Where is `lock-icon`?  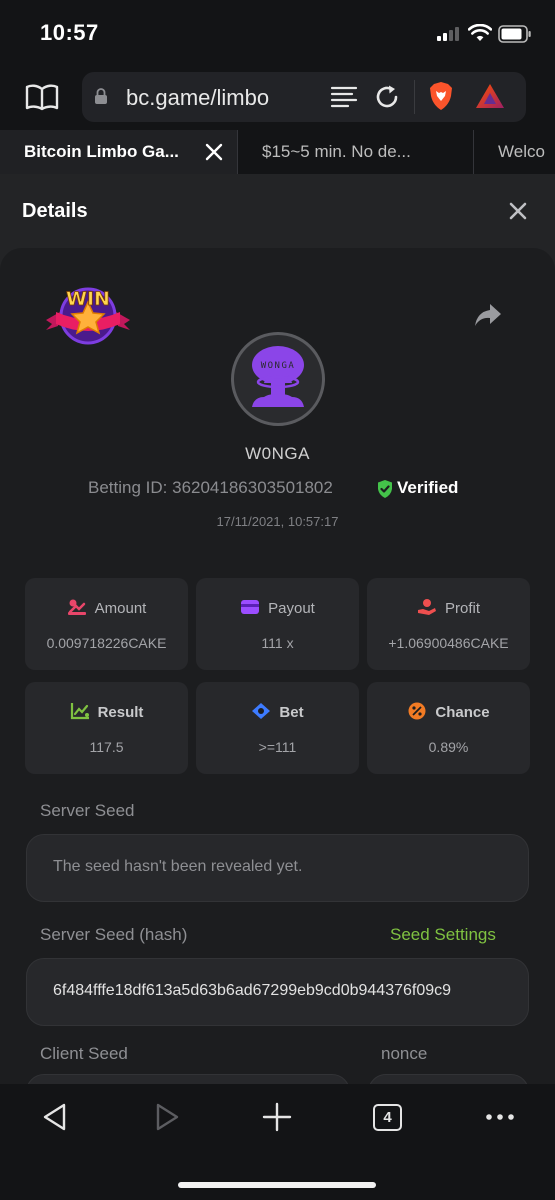
lock-icon is located at coordinates (101, 96).